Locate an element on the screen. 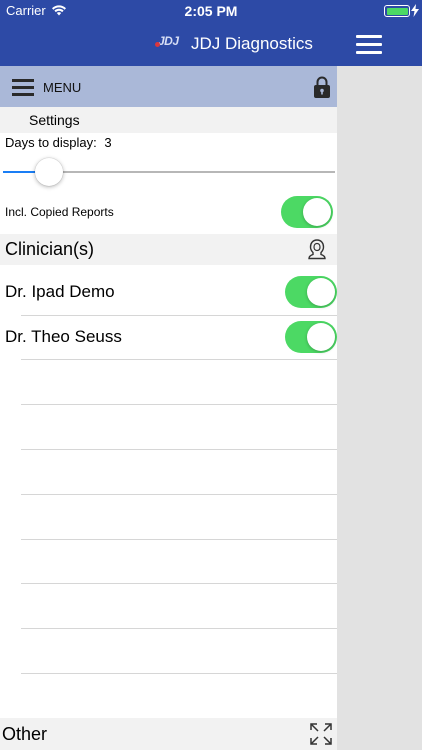 The width and height of the screenshot is (422, 750). menu-bar: MENU is located at coordinates (168, 86).